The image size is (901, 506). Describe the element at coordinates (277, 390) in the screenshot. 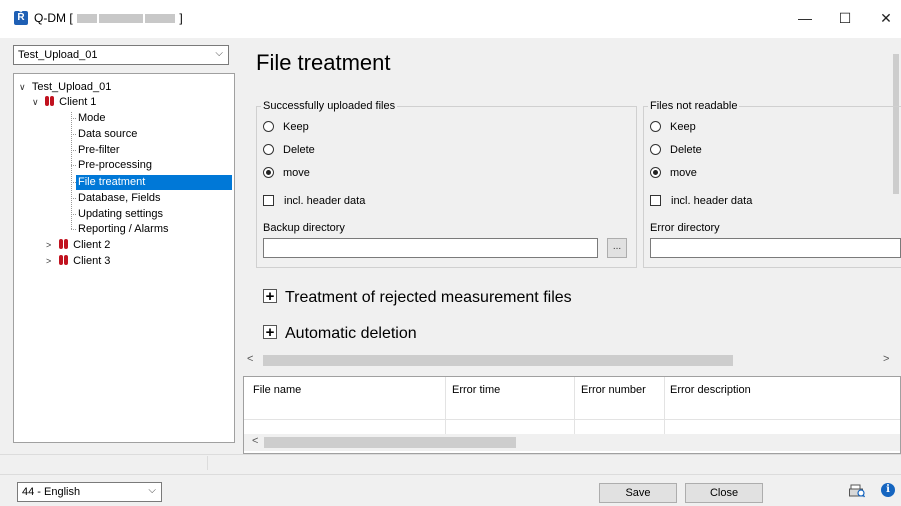

I see `column-header-file-name: File name` at that location.